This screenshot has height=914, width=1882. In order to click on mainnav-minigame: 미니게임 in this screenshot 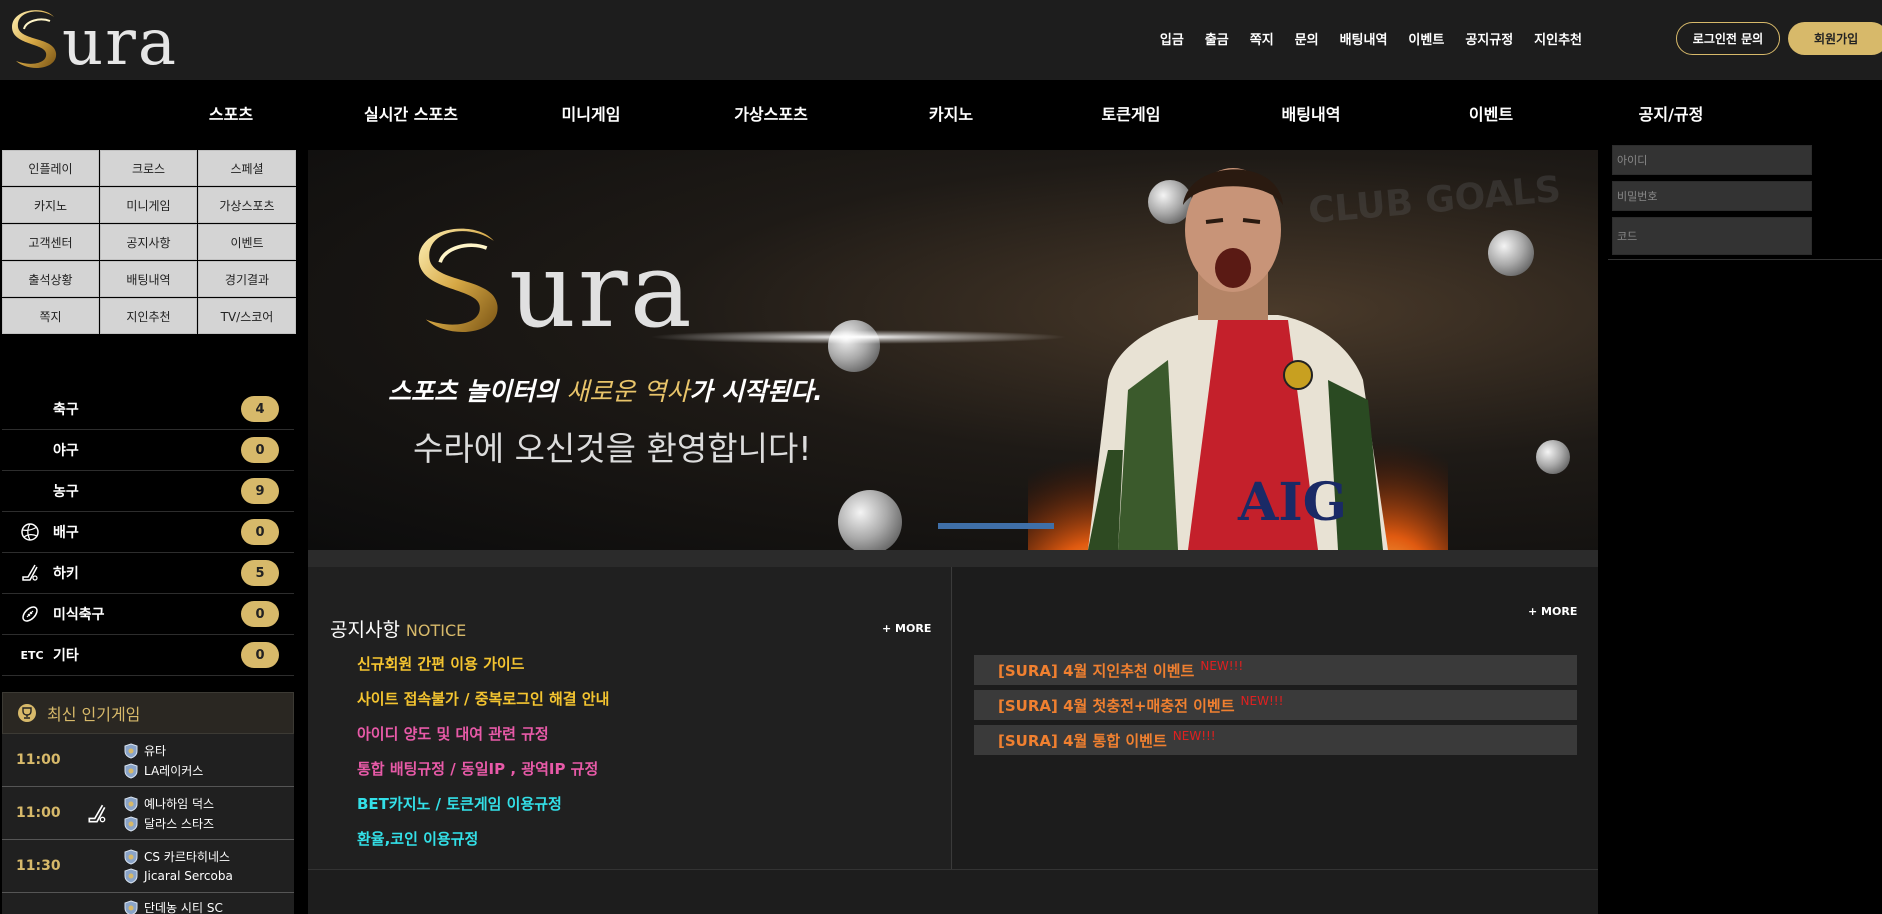, I will do `click(591, 113)`.